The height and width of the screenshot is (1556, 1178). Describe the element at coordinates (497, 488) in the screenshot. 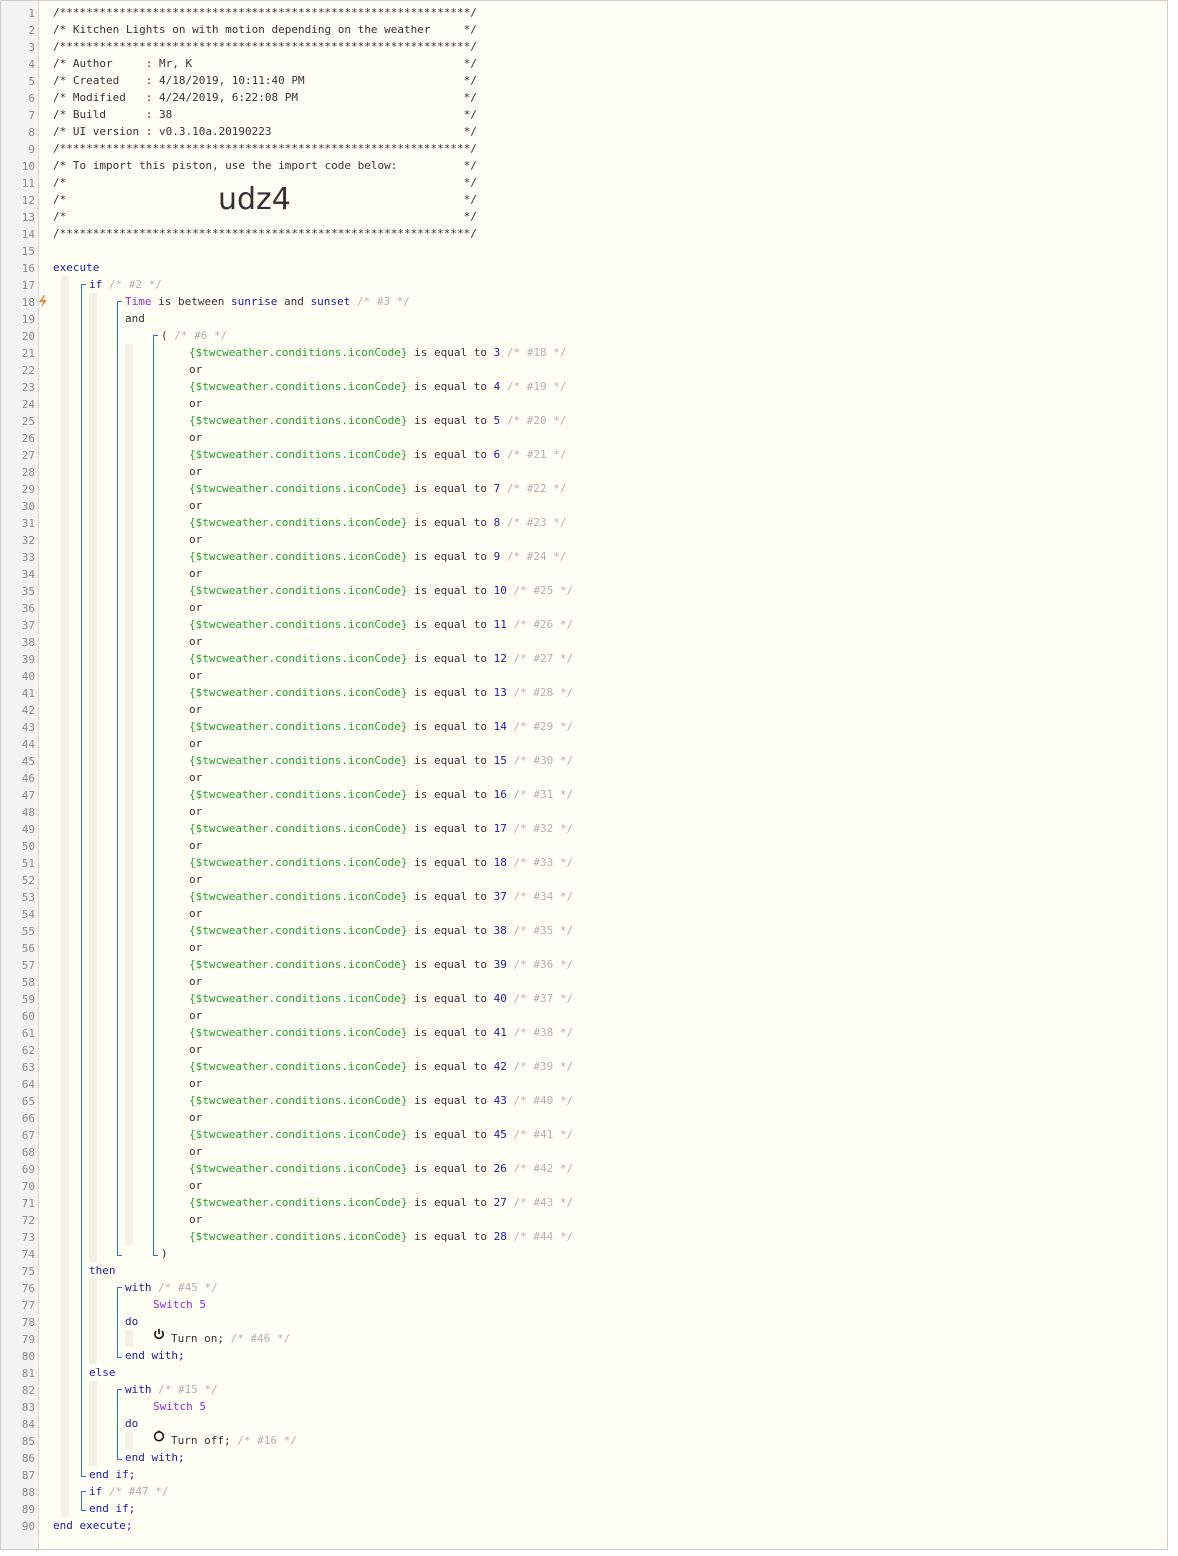

I see `condition-value: 7` at that location.